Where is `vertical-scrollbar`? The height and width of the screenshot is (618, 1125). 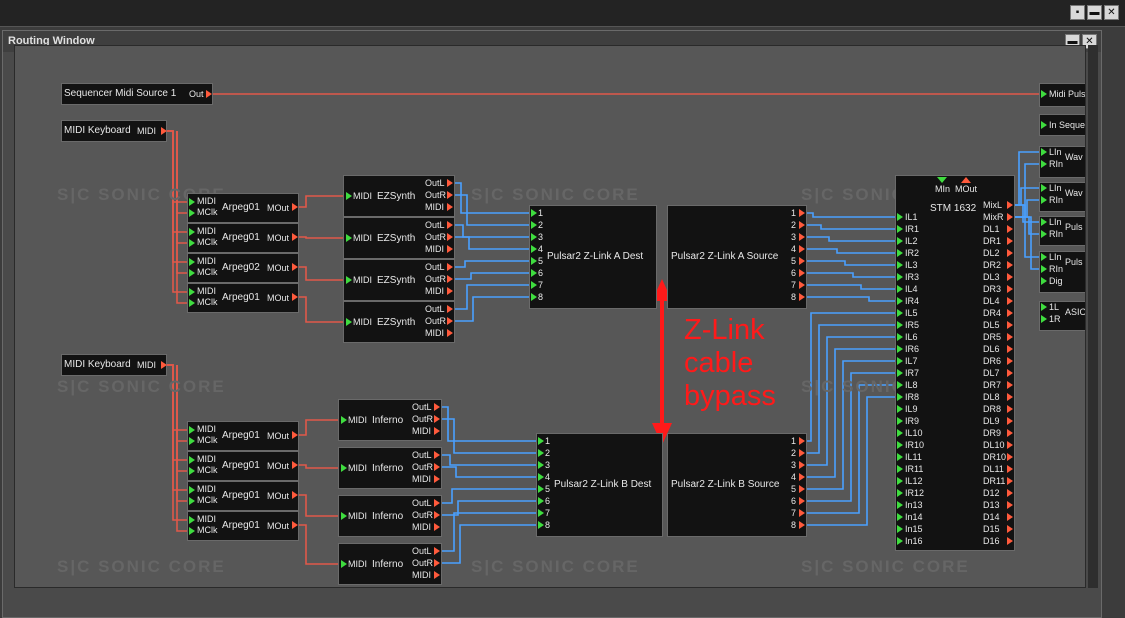
vertical-scrollbar is located at coordinates (1093, 316).